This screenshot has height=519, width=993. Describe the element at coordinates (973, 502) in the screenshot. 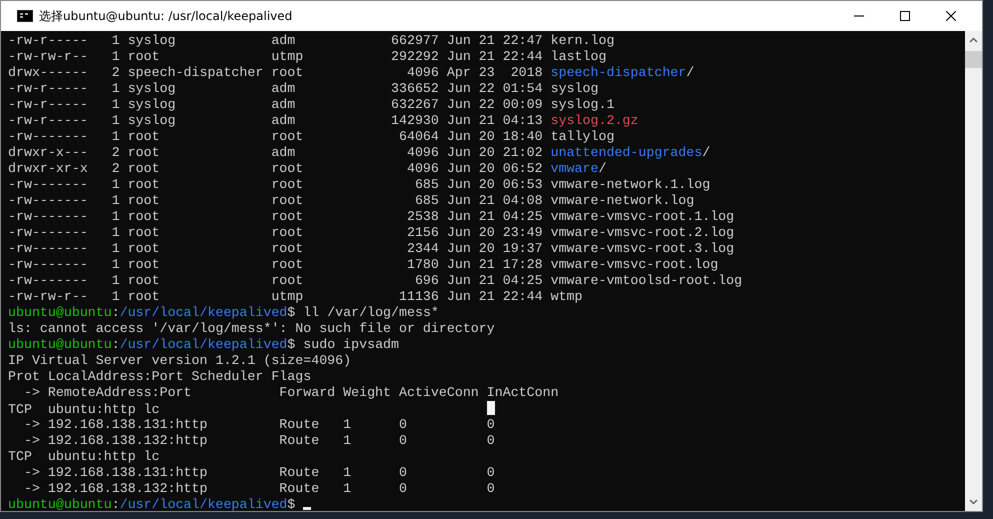

I see `scroll-down-icon` at that location.